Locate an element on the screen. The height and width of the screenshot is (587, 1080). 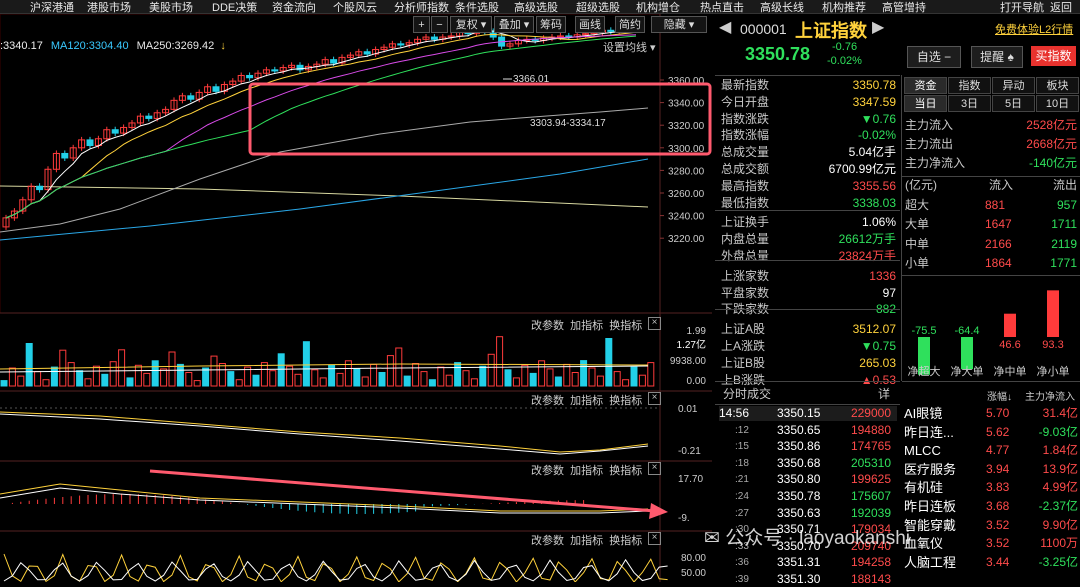
buy-index-button: 买指数 is located at coordinates (1053, 56).